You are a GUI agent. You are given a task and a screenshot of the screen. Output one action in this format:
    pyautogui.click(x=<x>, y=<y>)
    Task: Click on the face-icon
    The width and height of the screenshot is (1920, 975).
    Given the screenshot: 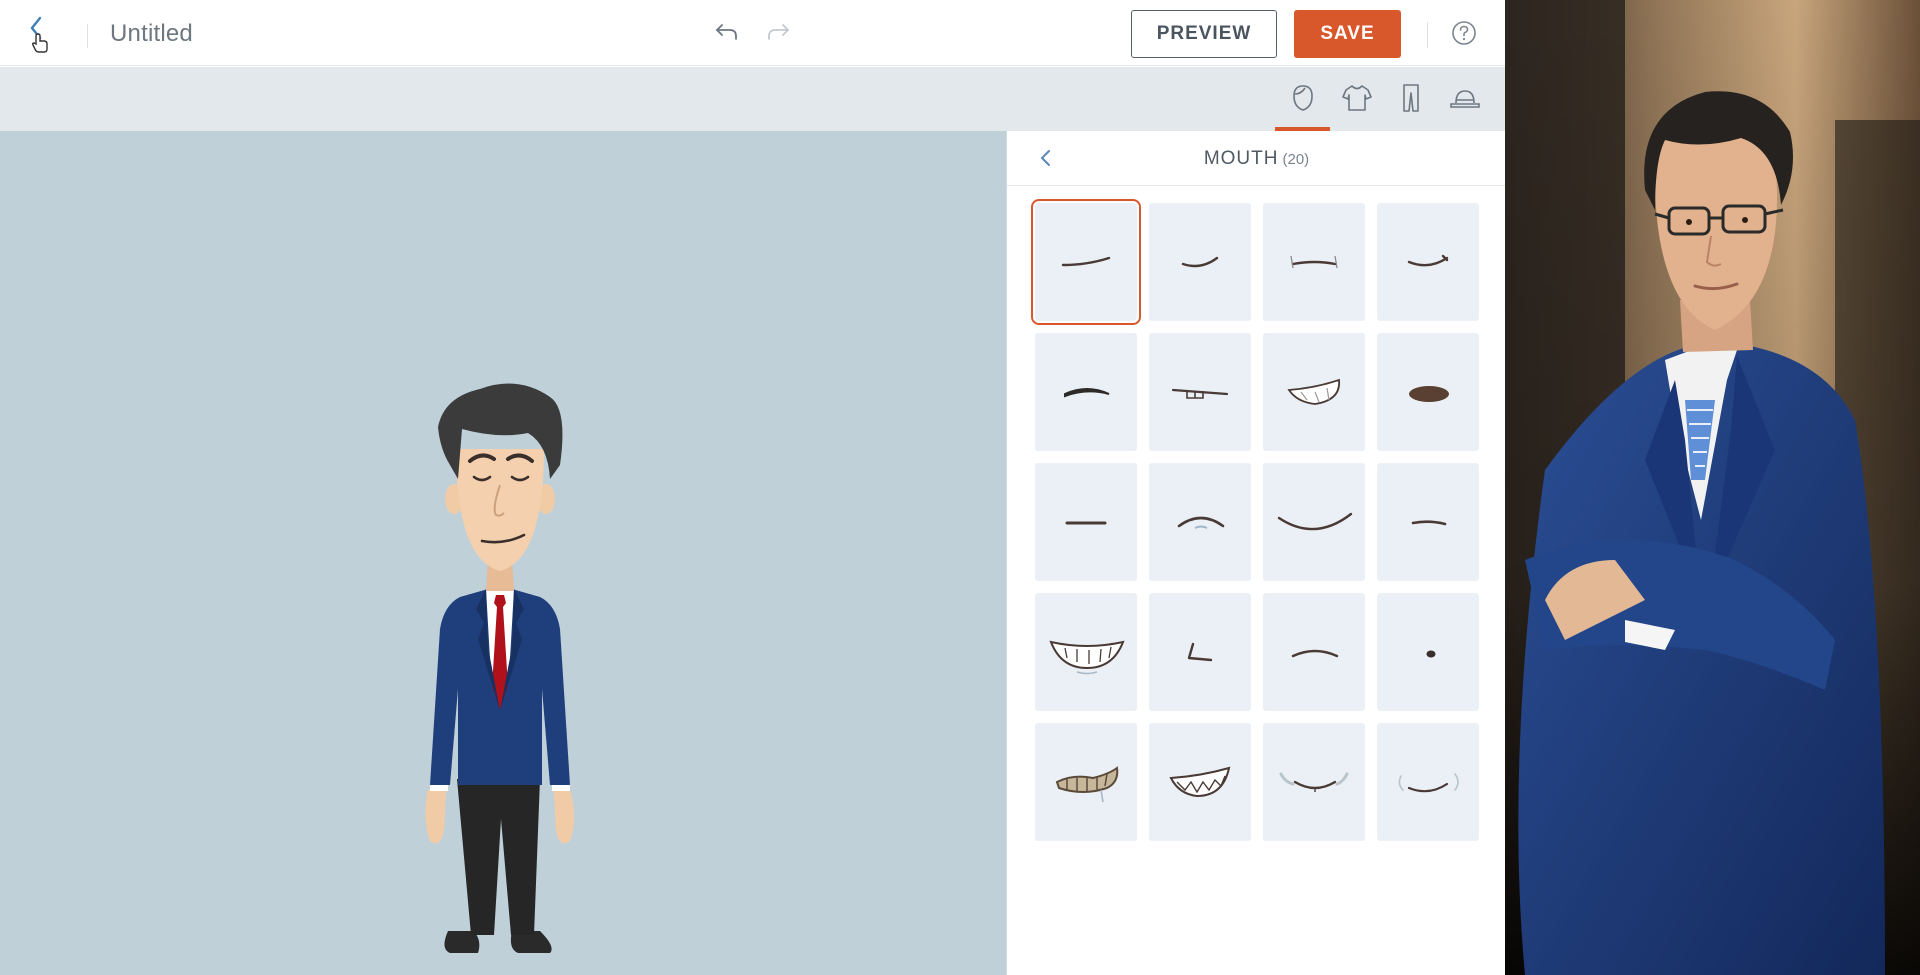 What is the action you would take?
    pyautogui.click(x=1303, y=98)
    